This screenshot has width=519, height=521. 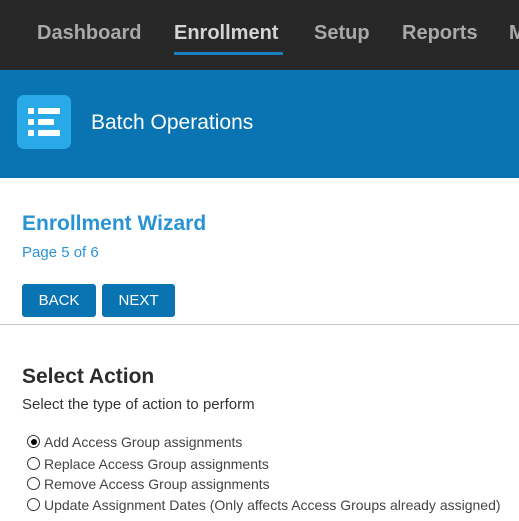 I want to click on option-label: Add Access Group assignments, so click(x=143, y=442).